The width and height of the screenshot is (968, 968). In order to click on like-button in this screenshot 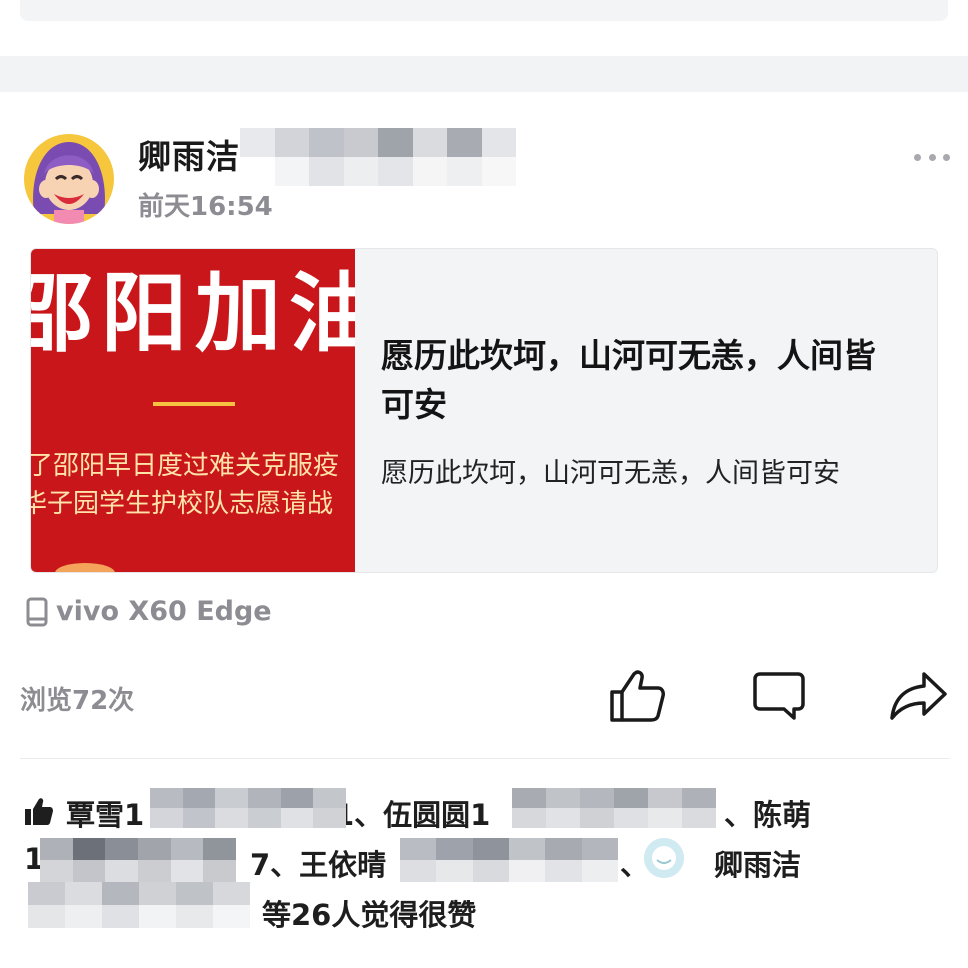, I will do `click(637, 696)`.